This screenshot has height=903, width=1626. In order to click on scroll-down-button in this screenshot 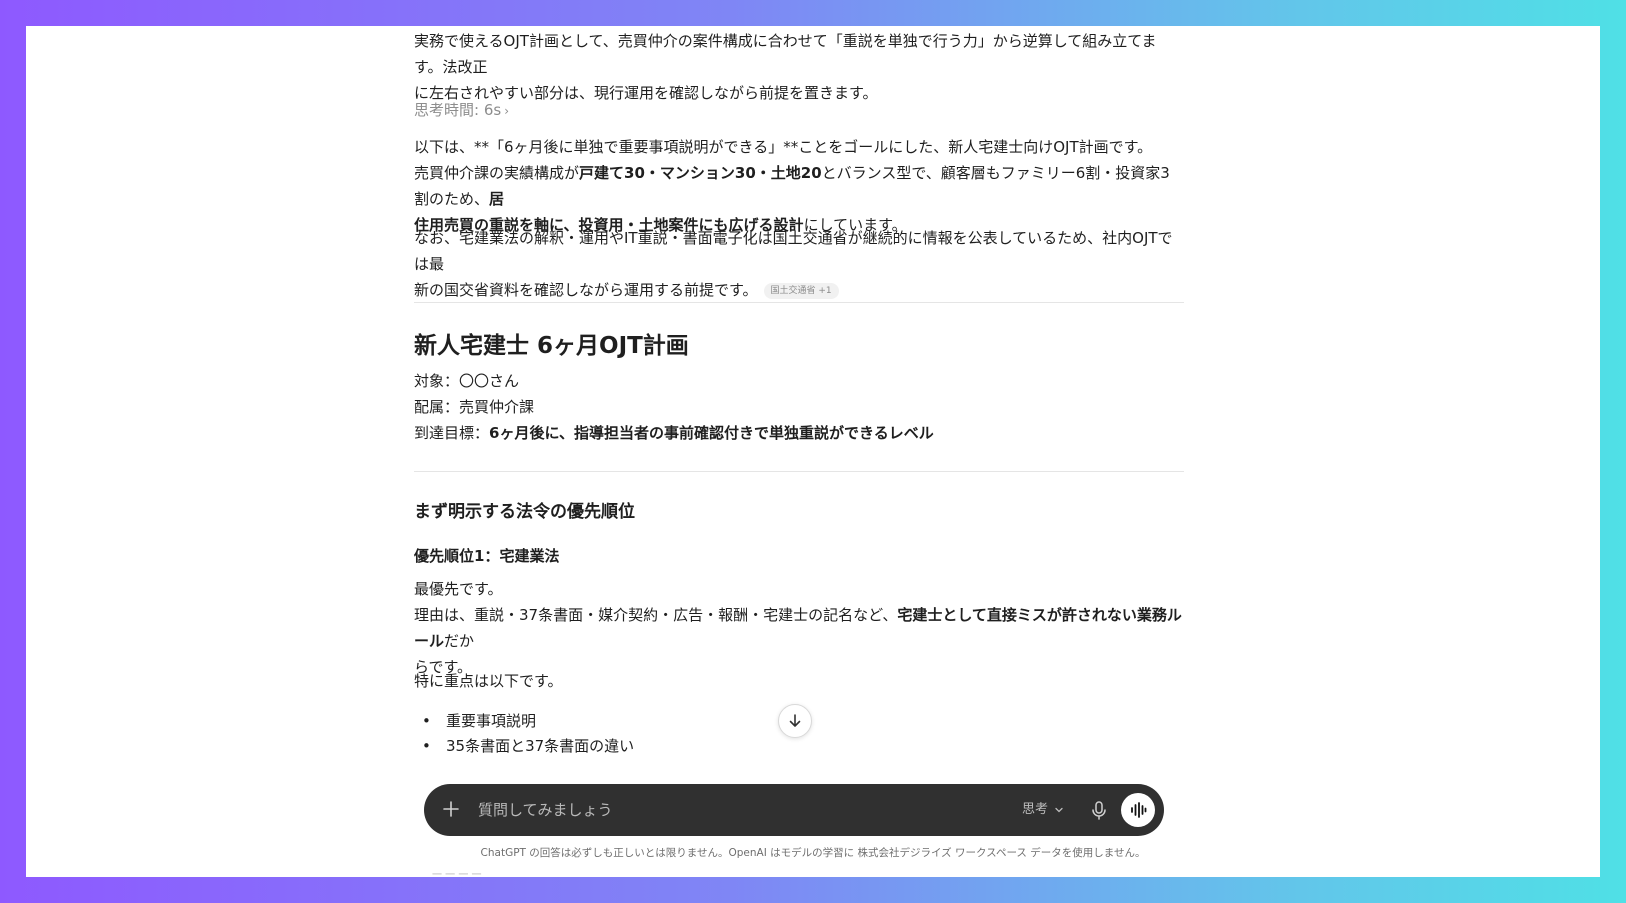, I will do `click(795, 721)`.